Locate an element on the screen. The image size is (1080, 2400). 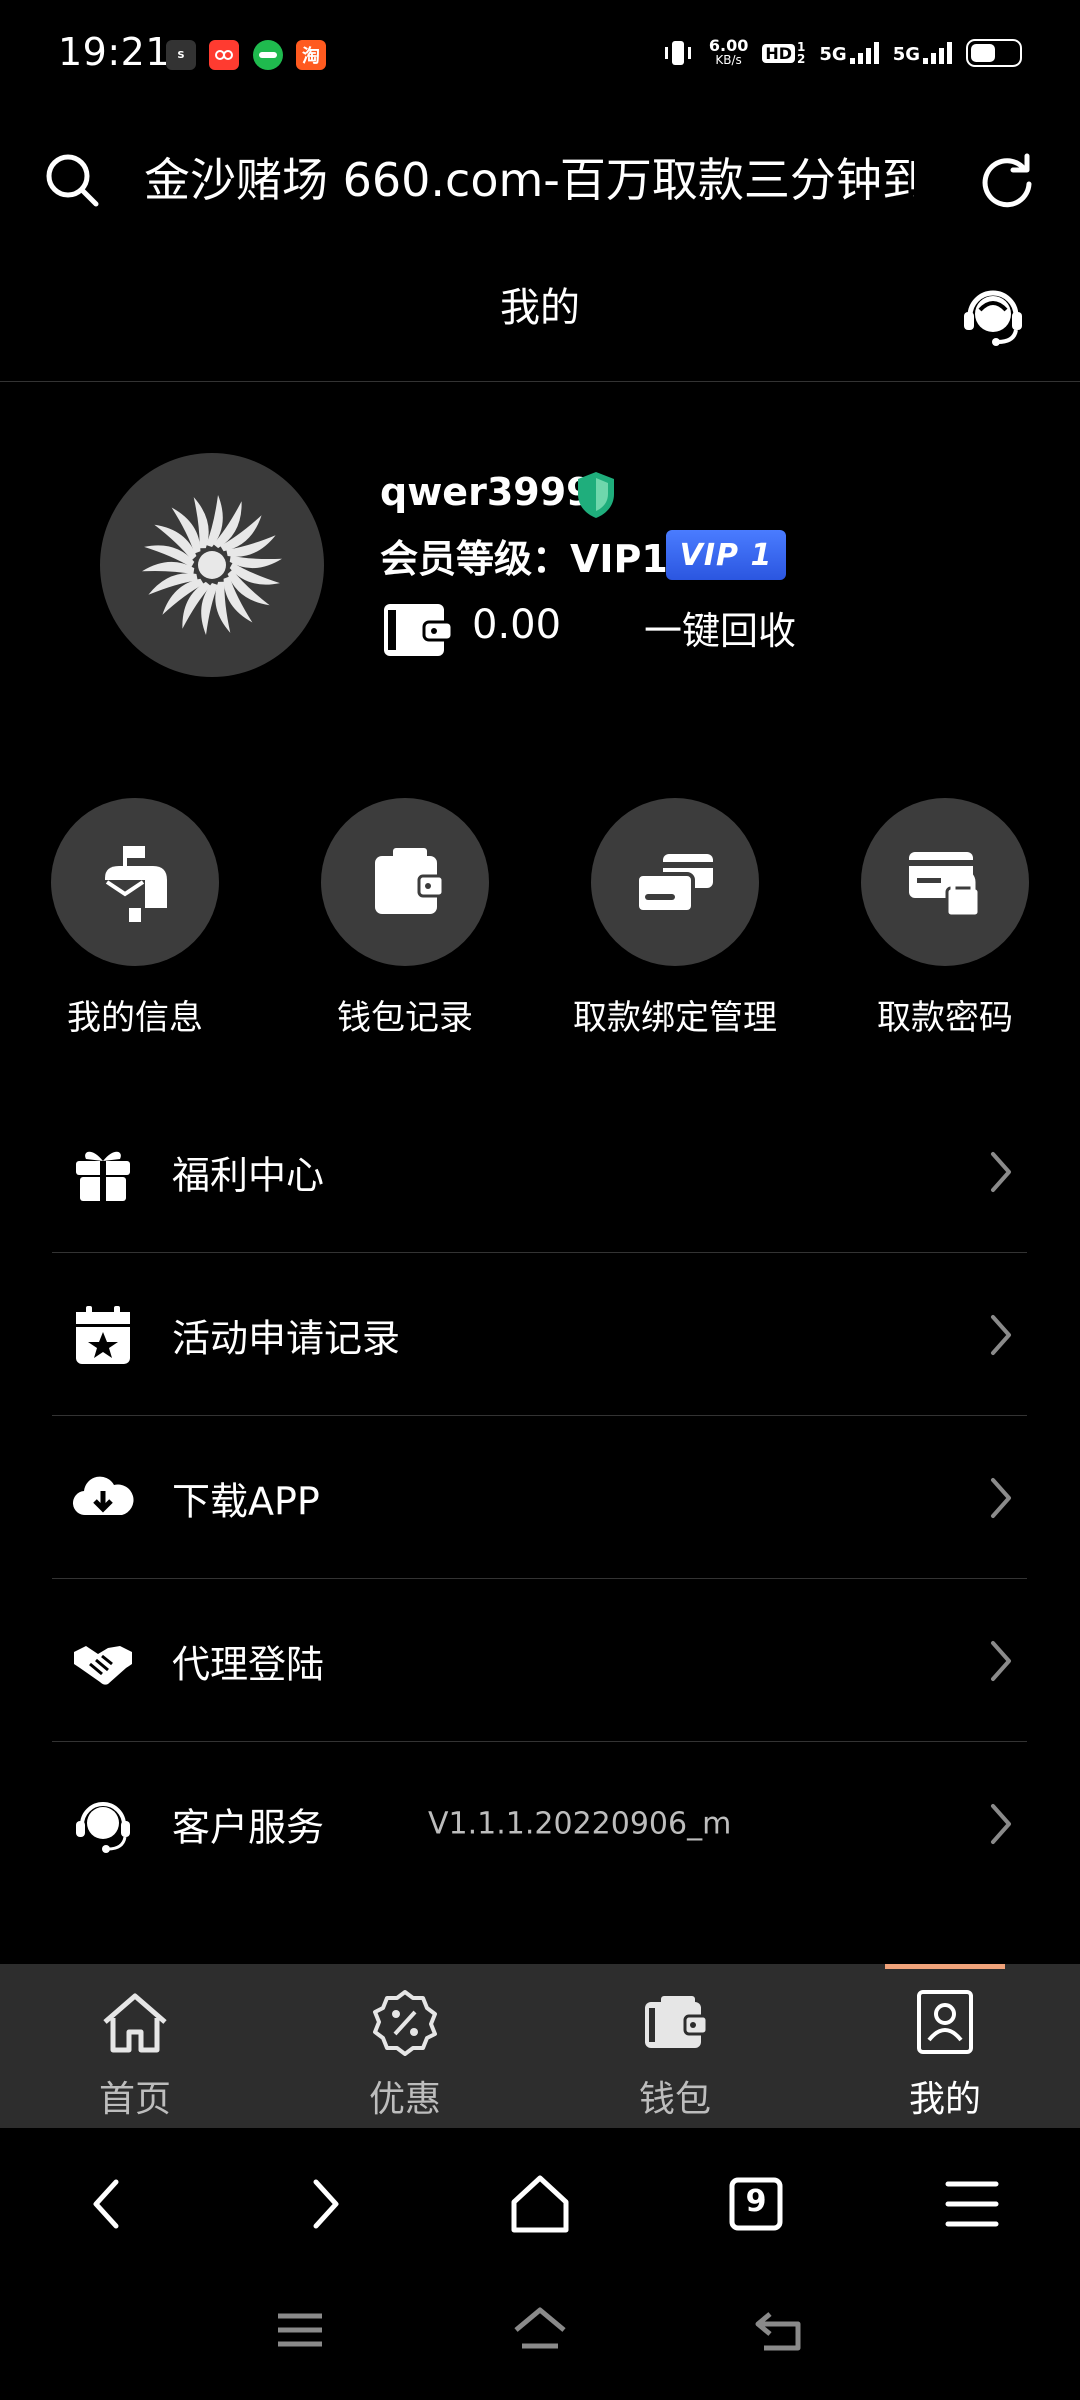
my-info-button is located at coordinates (135, 882).